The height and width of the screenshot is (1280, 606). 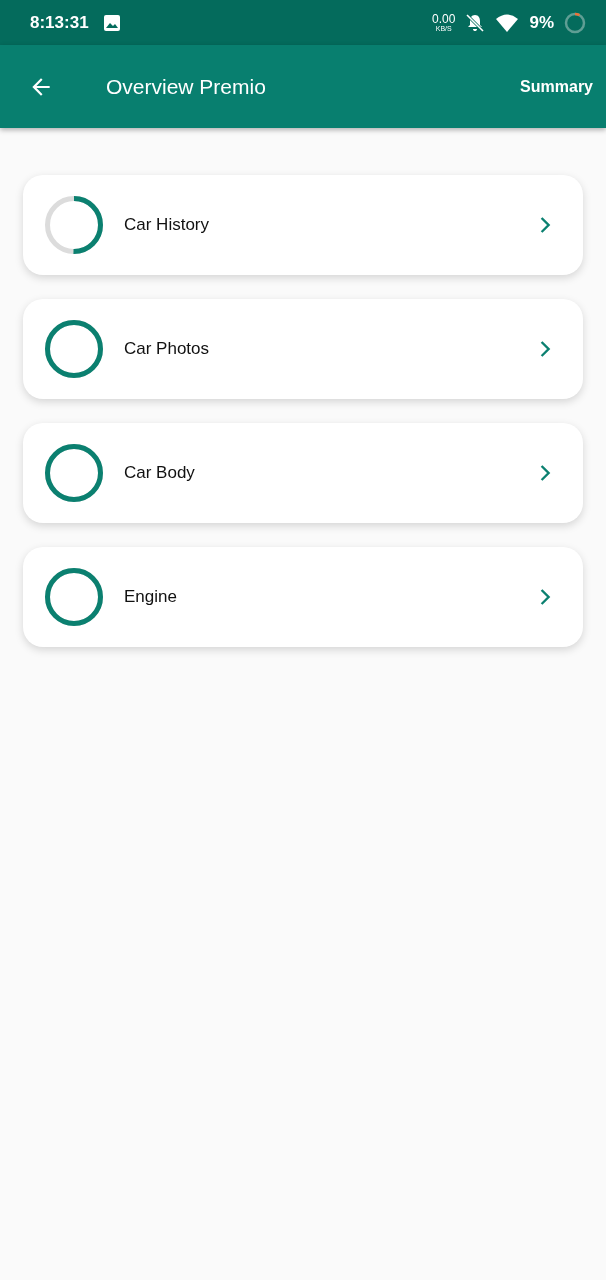 What do you see at coordinates (160, 473) in the screenshot?
I see `section-label: Car Body` at bounding box center [160, 473].